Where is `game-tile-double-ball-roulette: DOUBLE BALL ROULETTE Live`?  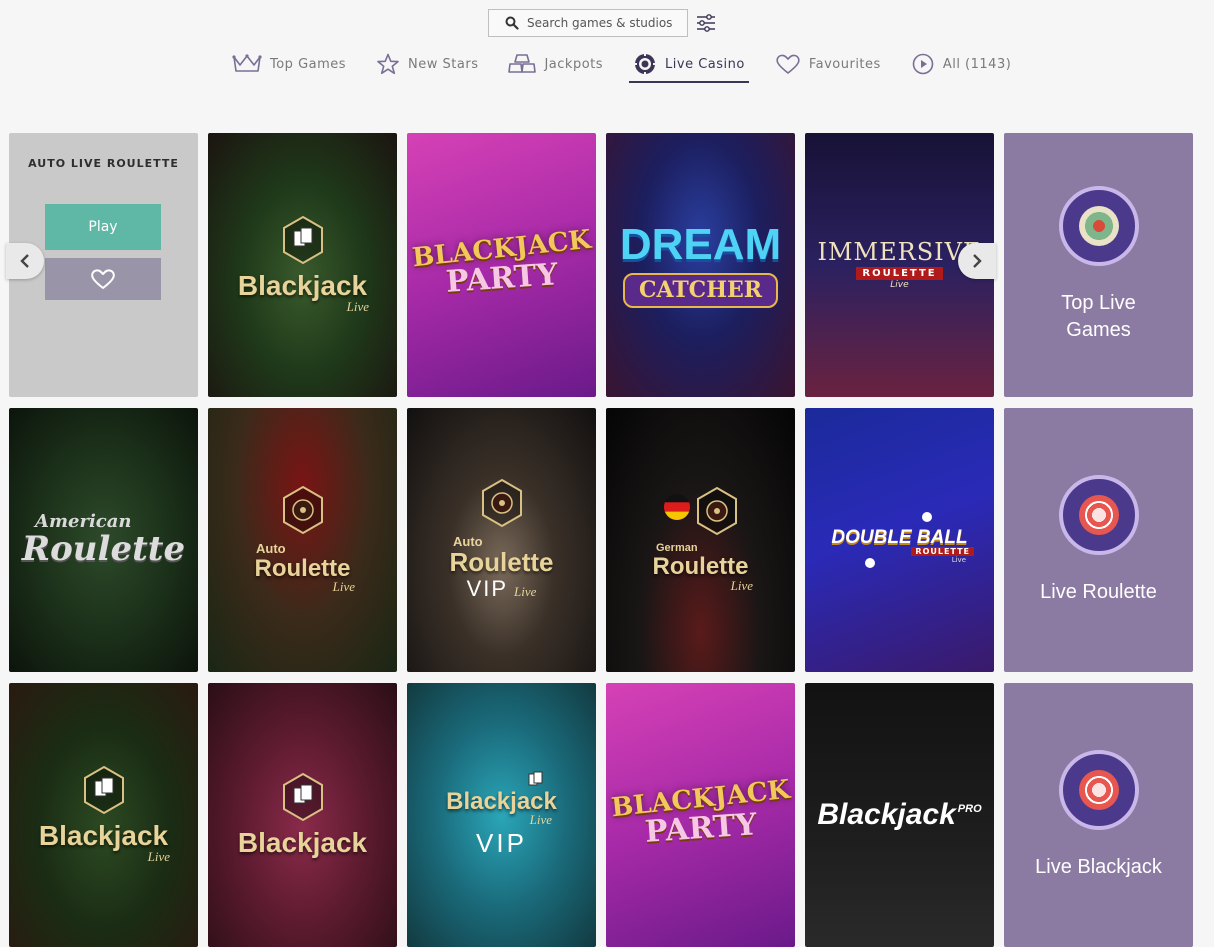
game-tile-double-ball-roulette: DOUBLE BALL ROULETTE Live is located at coordinates (899, 540).